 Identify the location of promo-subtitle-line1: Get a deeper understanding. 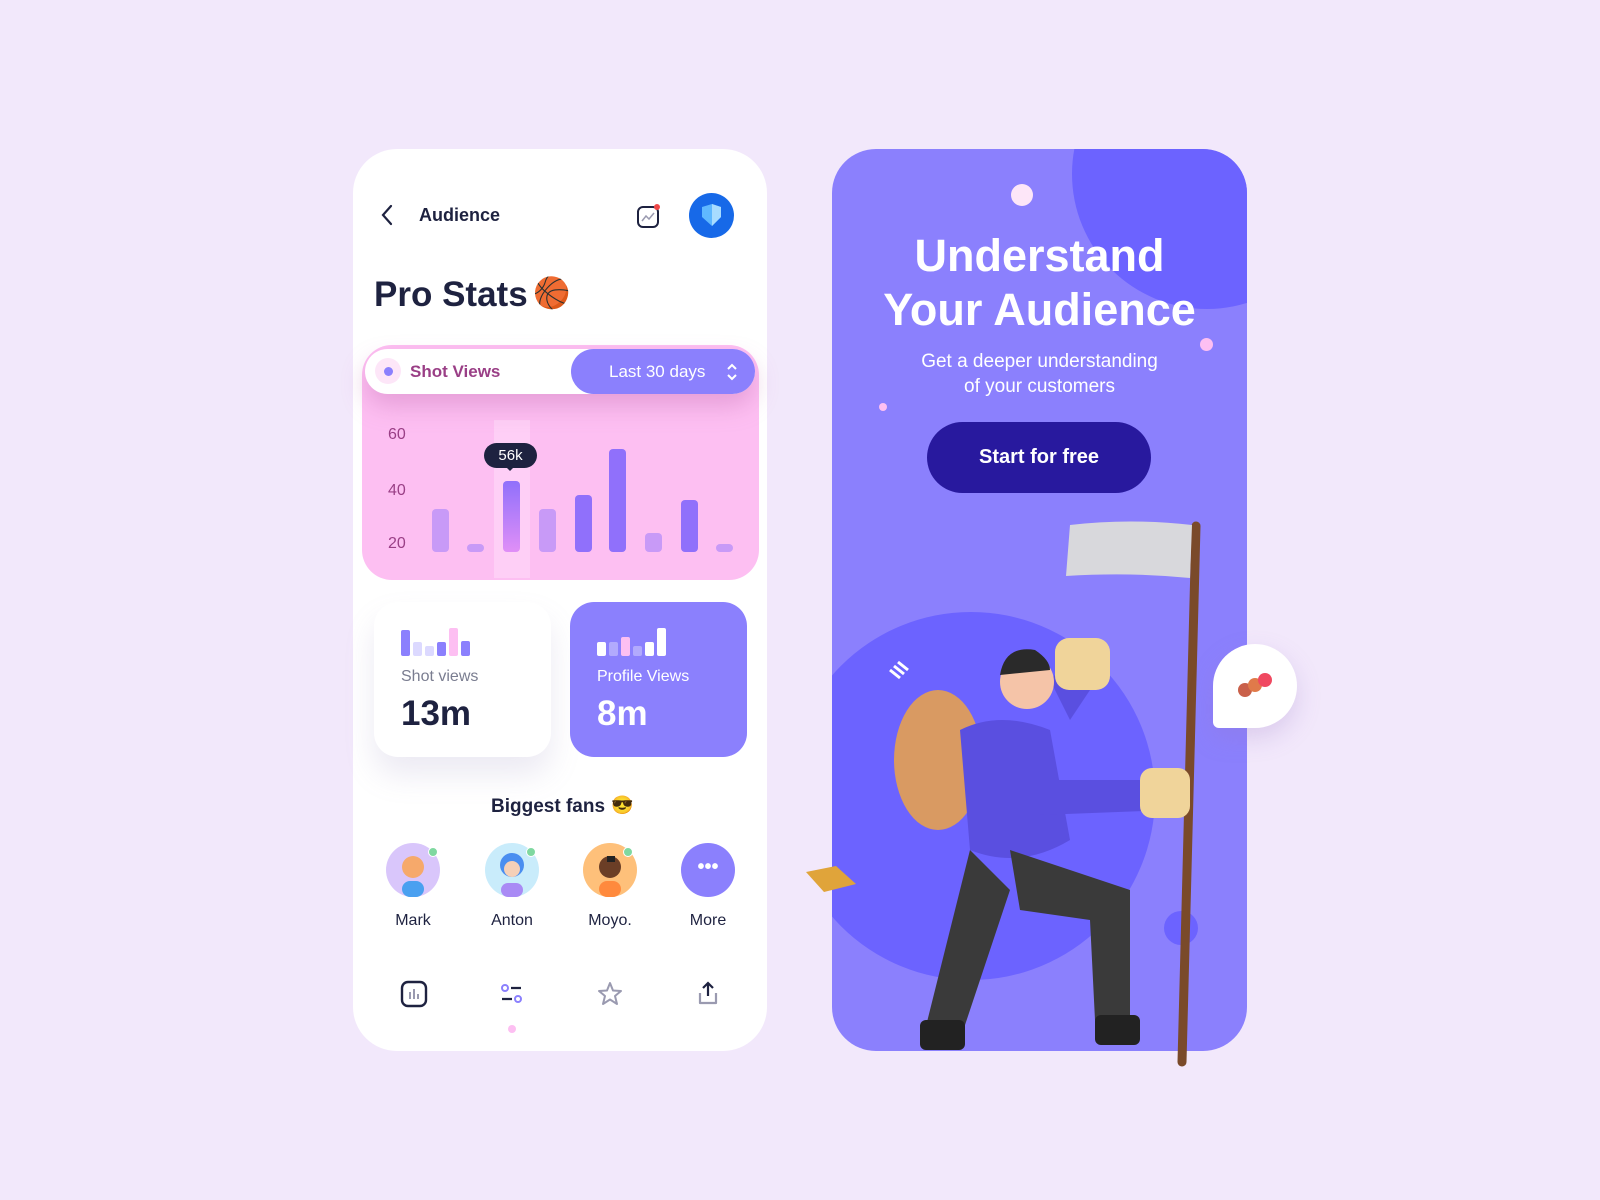
(1039, 361).